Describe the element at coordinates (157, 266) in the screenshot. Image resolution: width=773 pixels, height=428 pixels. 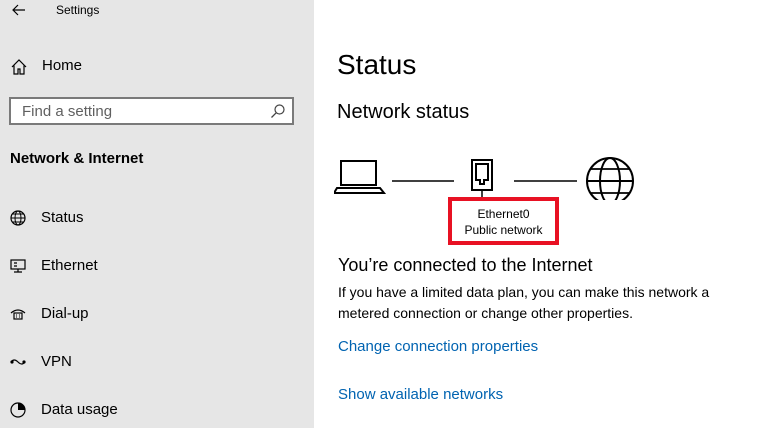
I see `sidebar-item-ethernet: Ethernet` at that location.